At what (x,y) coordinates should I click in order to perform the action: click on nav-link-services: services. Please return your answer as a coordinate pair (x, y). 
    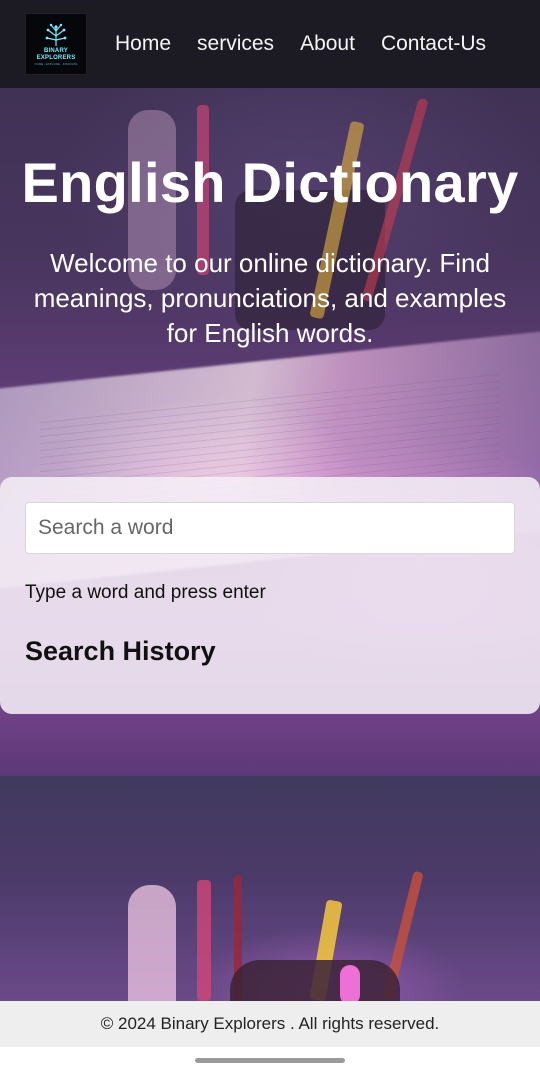
    Looking at the image, I should click on (235, 44).